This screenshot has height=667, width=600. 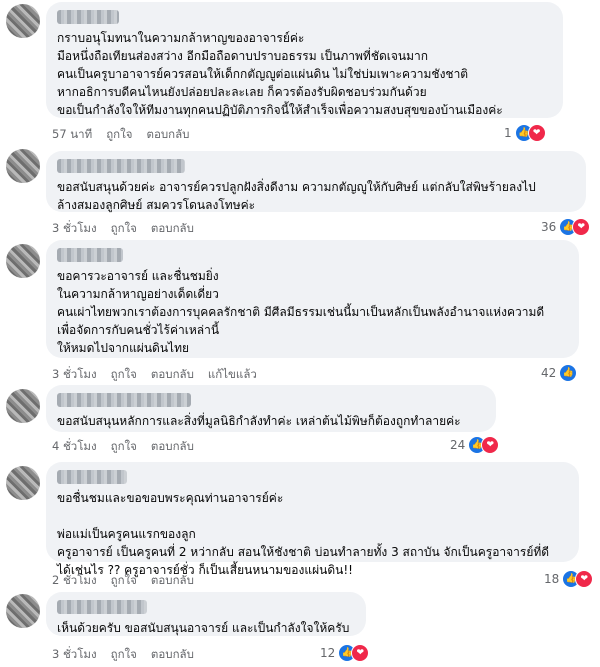 I want to click on timestamp: 57 นาที, so click(x=72, y=135).